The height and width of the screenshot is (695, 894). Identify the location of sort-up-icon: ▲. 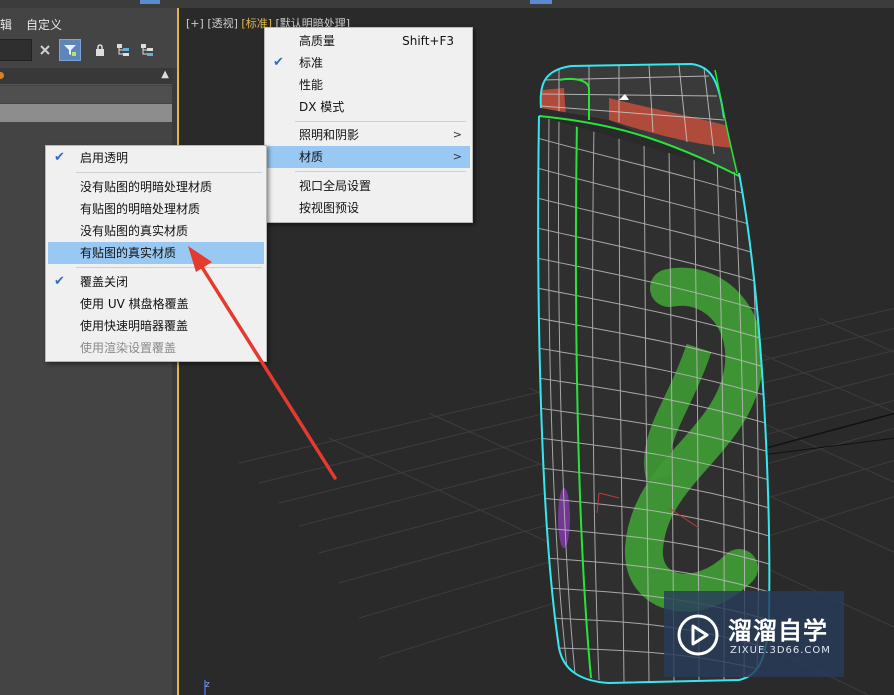
(165, 74).